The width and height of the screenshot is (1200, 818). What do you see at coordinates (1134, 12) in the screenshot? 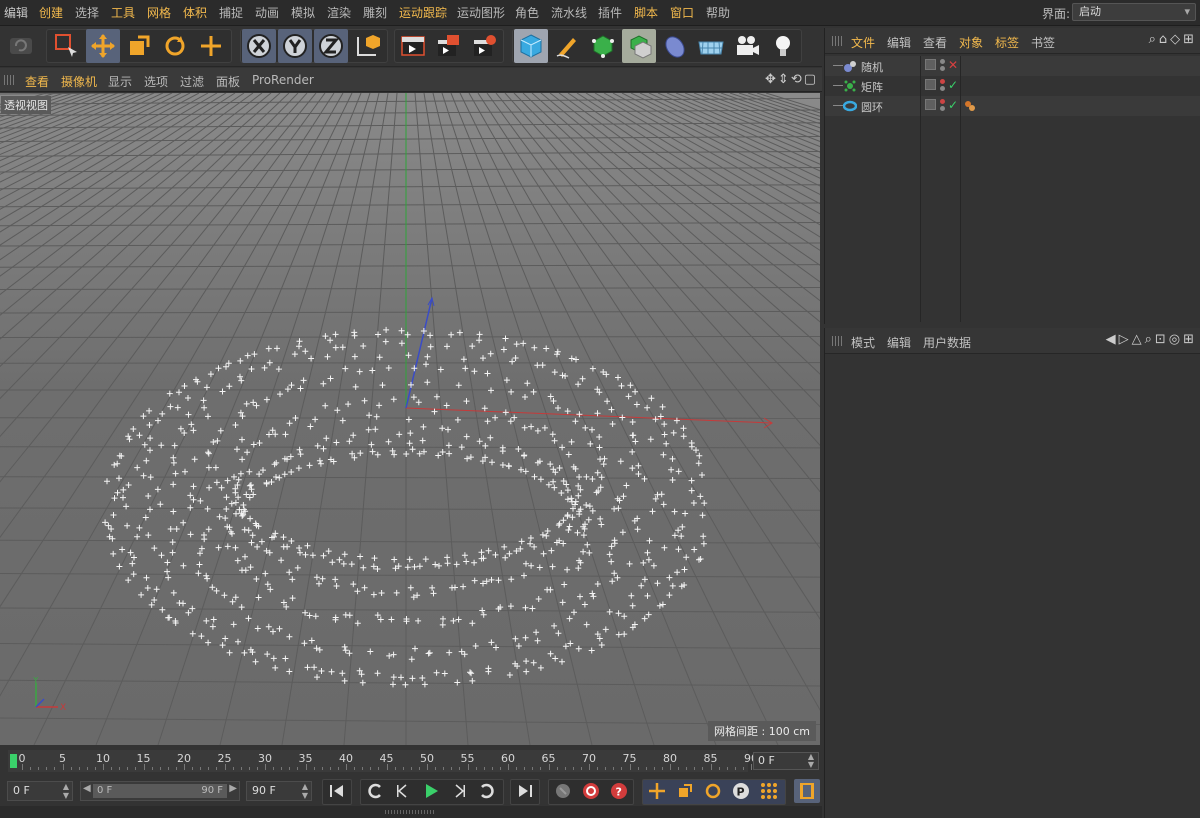
I see `interface-layout-select: 启动 ▾` at bounding box center [1134, 12].